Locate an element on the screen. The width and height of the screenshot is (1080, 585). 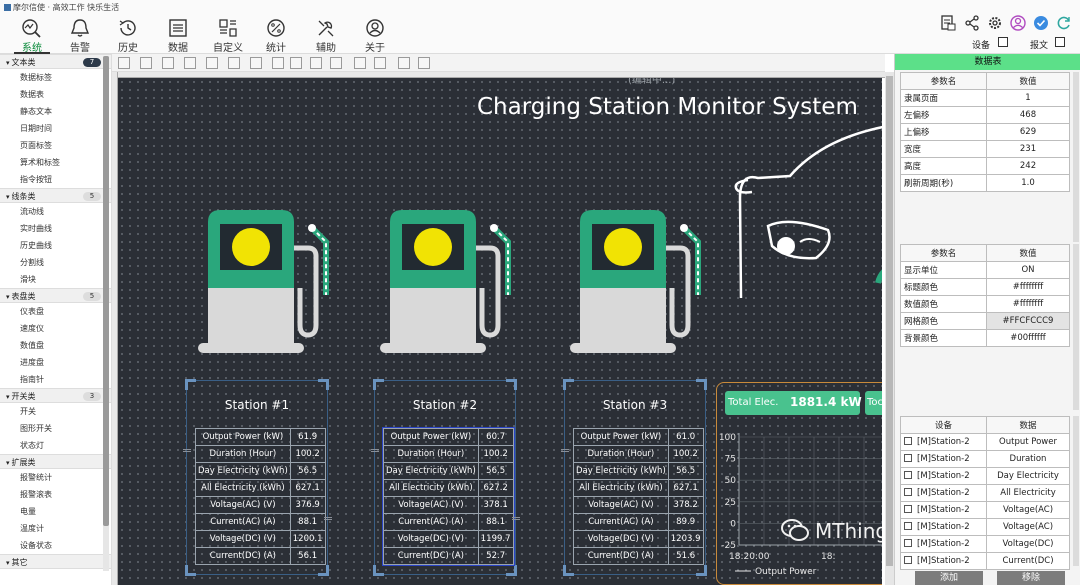
table-row: 高度 242 is located at coordinates (985, 166).